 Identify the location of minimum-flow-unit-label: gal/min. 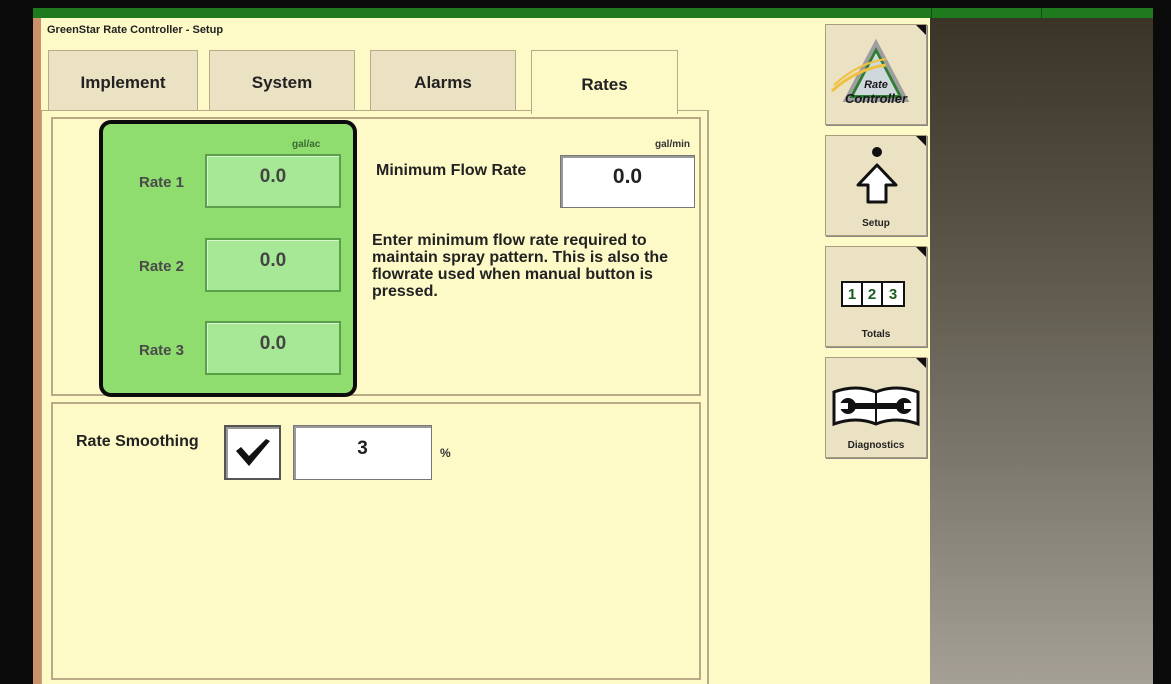
(673, 144).